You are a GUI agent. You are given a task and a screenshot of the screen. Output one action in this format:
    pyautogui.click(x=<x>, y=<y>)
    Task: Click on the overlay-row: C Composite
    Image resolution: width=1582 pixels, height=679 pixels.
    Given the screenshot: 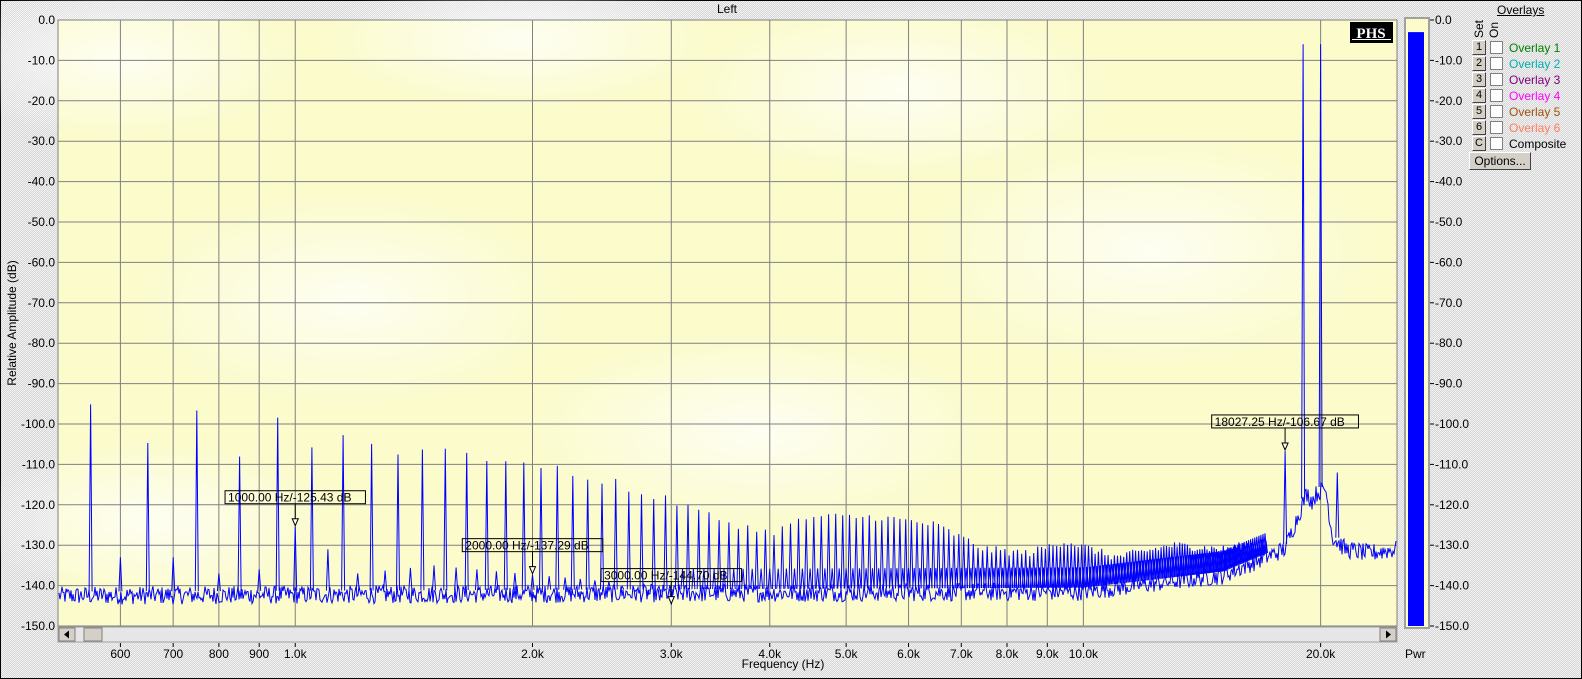 What is the action you would take?
    pyautogui.click(x=1519, y=143)
    